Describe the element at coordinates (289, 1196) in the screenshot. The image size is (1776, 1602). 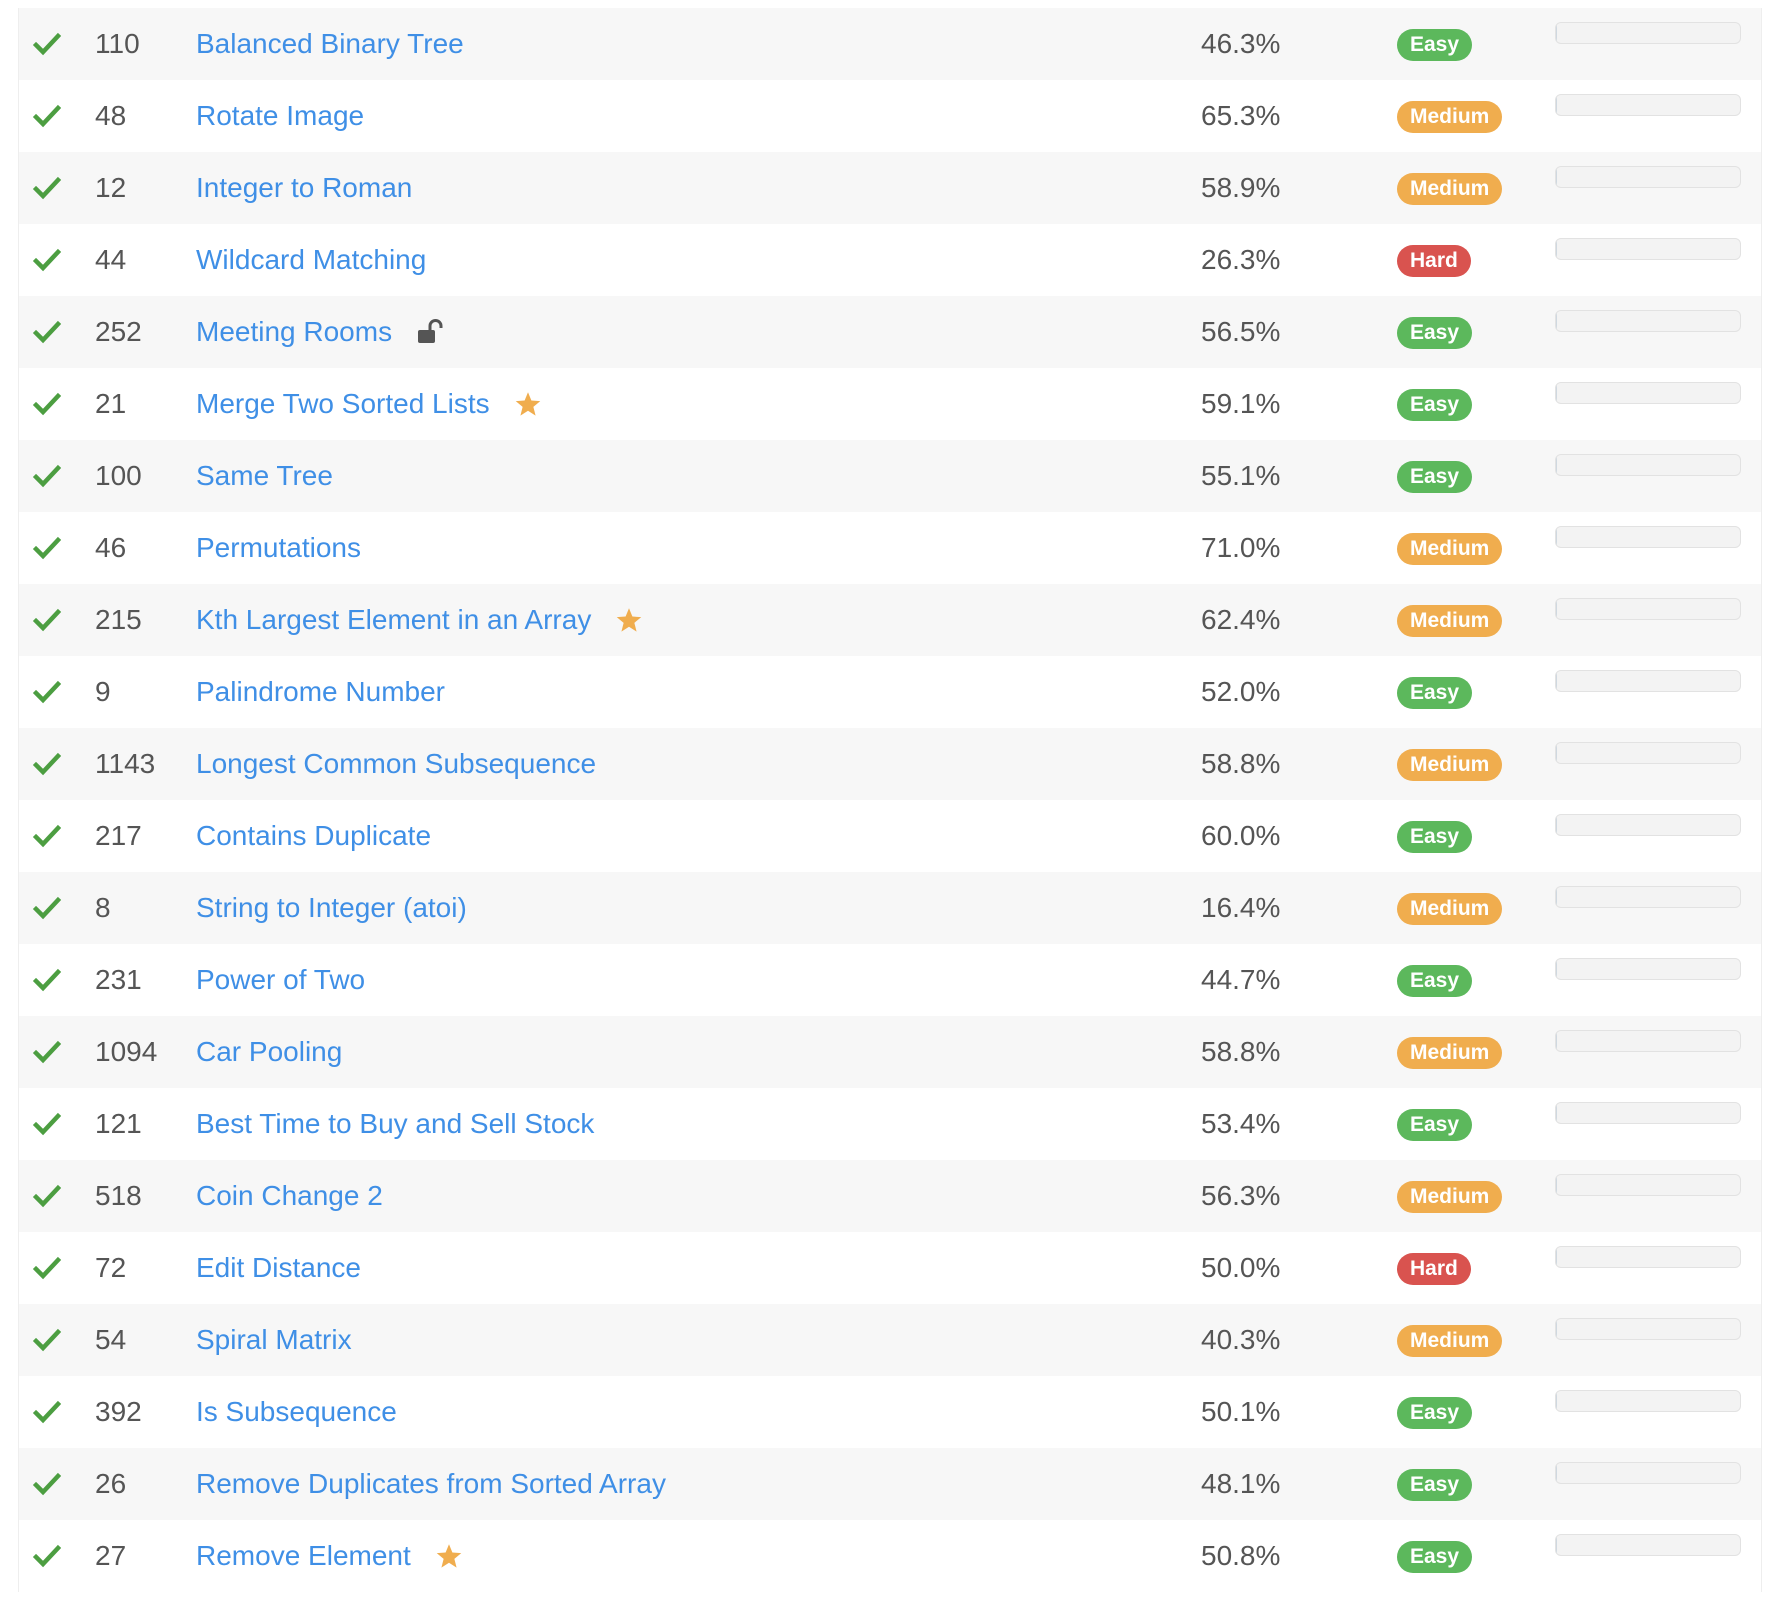
I see `problem-title-link: Coin Change 2` at that location.